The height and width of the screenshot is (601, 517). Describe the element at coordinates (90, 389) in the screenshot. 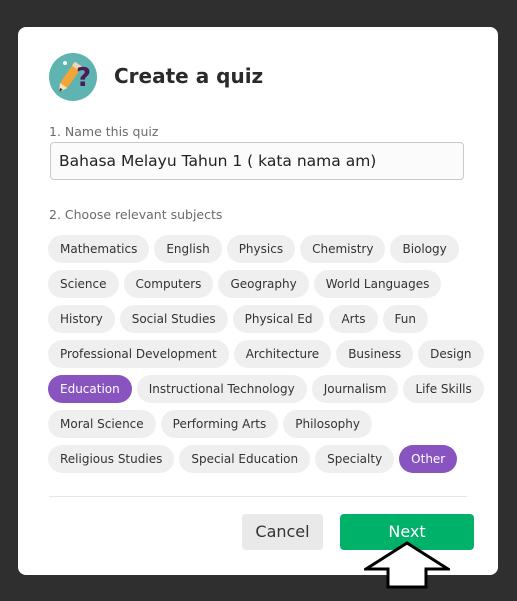

I see `subject-chip: Education` at that location.